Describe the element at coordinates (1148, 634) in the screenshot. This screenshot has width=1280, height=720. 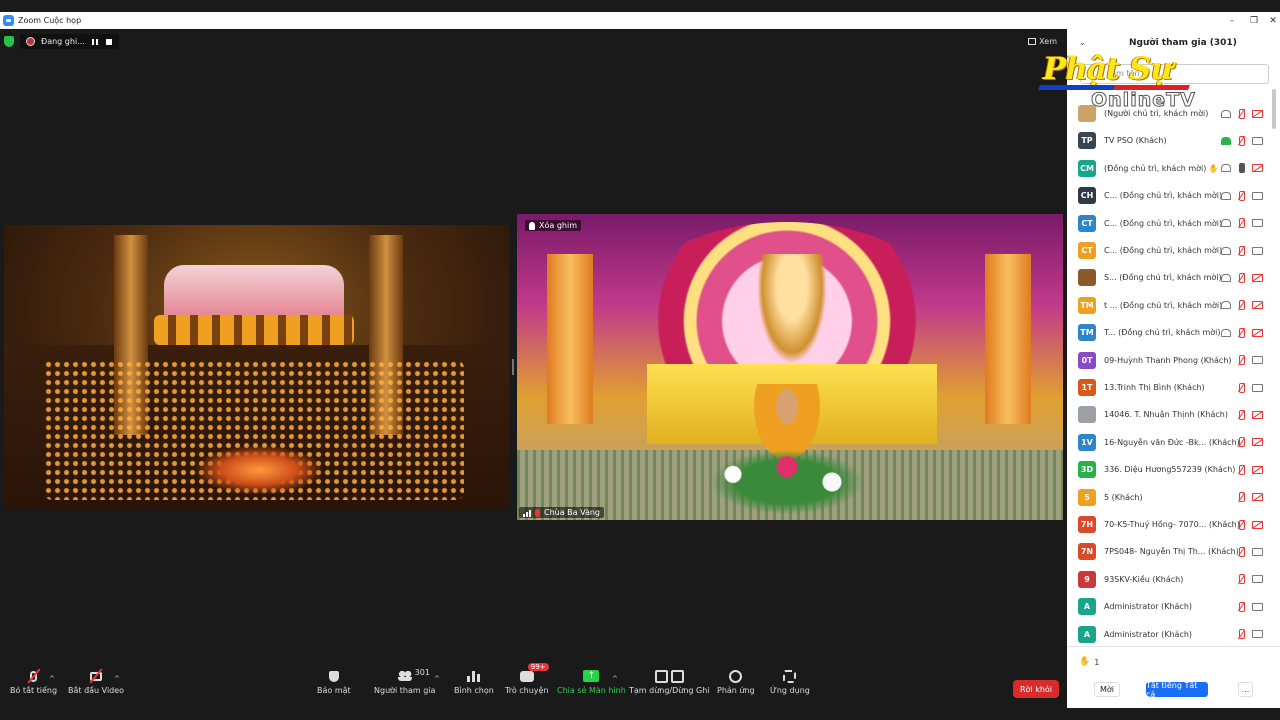
I see `participant-name: Administrator (Khách)` at that location.